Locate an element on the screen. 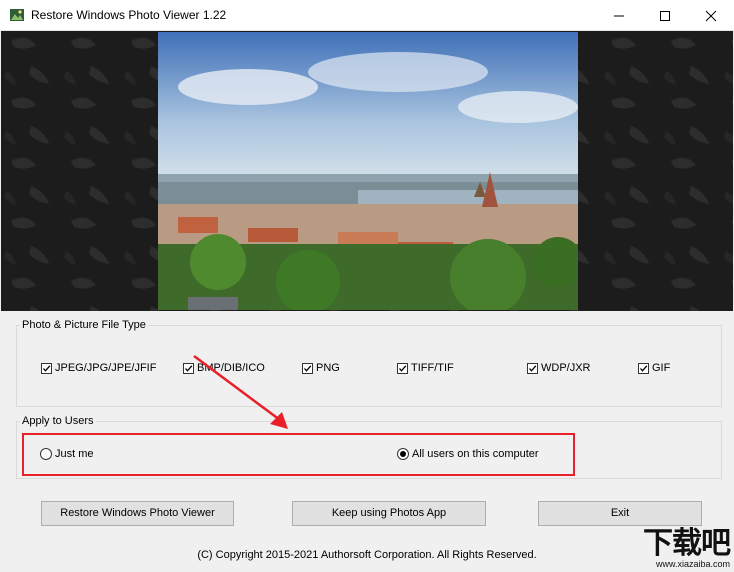 The height and width of the screenshot is (572, 734). minimize-icon is located at coordinates (619, 16).